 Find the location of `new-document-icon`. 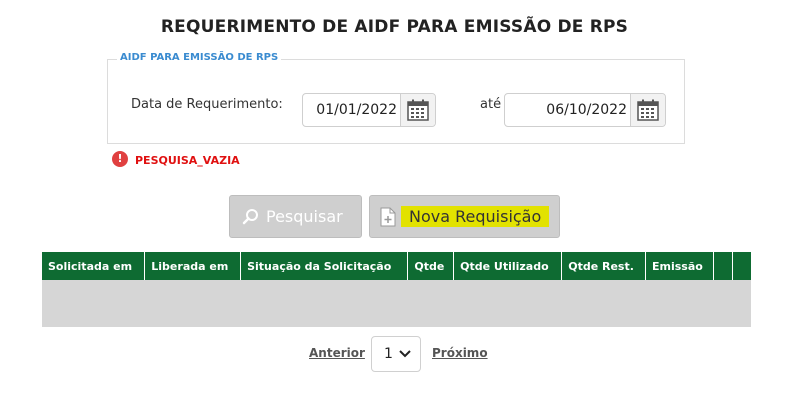

new-document-icon is located at coordinates (388, 216).